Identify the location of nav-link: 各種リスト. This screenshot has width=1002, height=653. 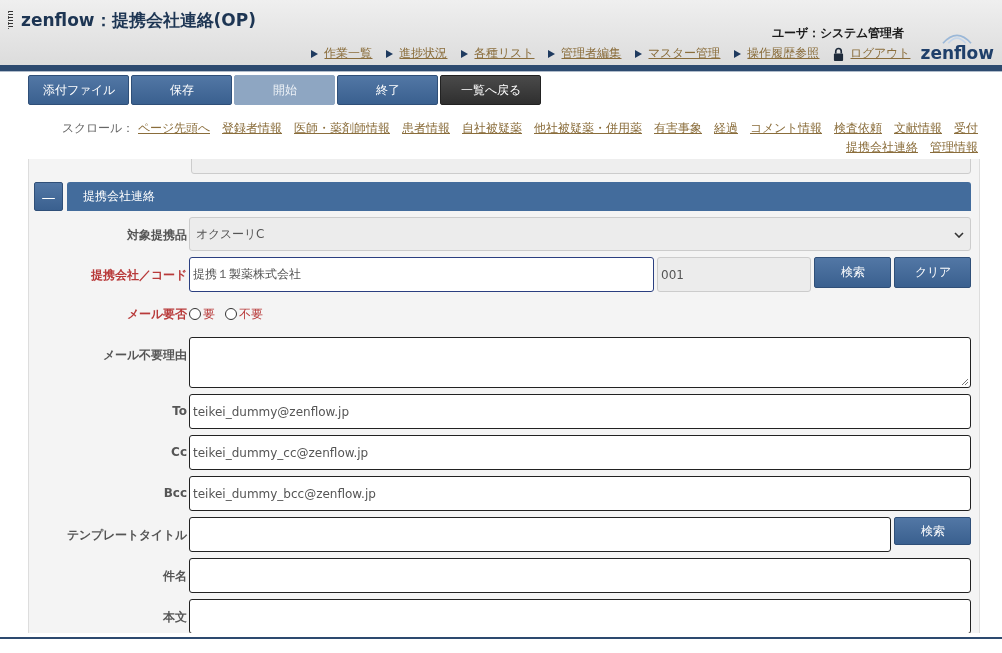
(504, 53).